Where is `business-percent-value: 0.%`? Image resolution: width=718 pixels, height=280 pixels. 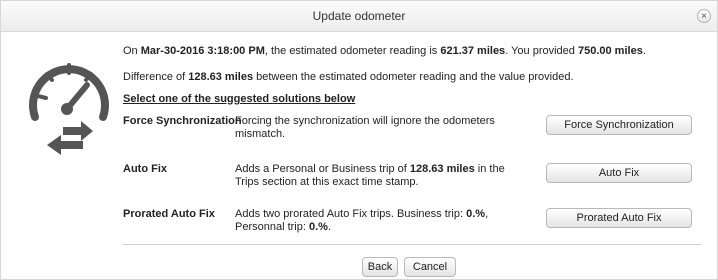 business-percent-value: 0.% is located at coordinates (476, 214).